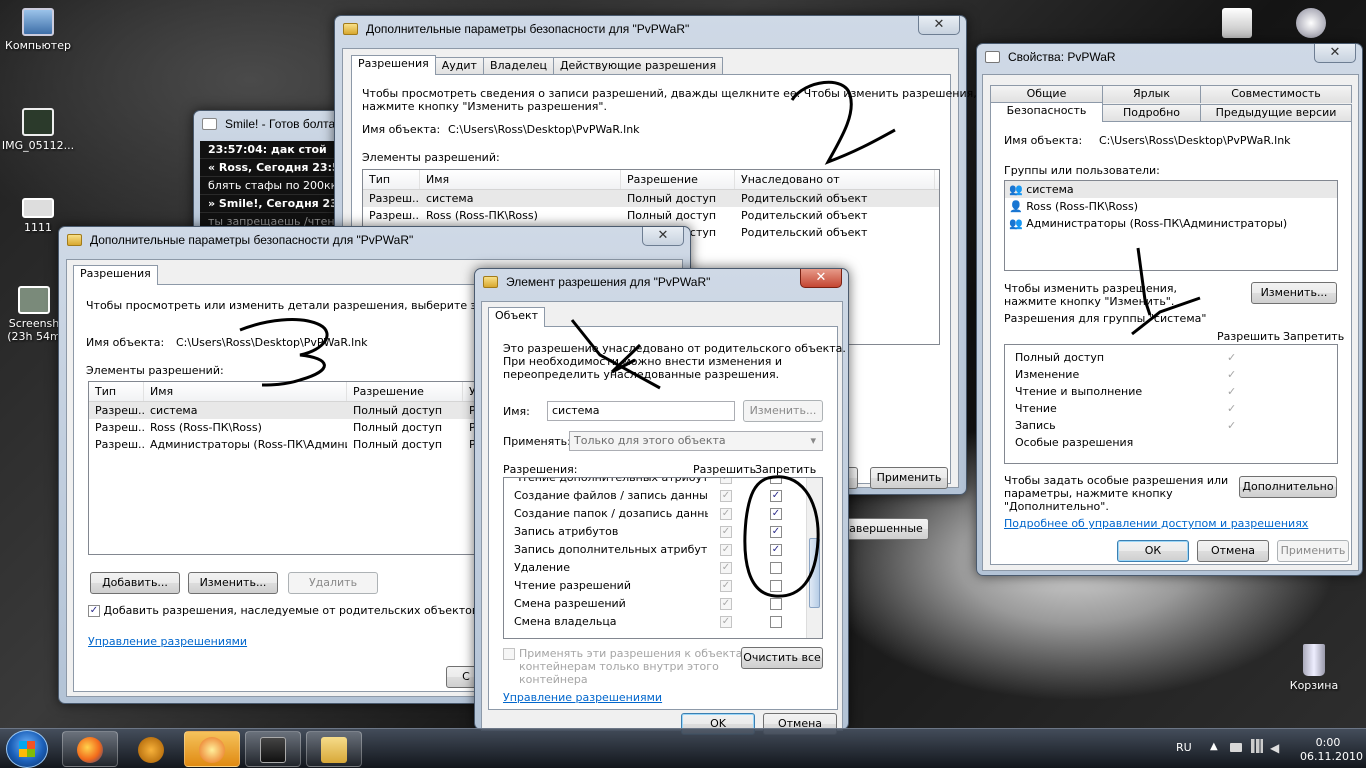  I want to click on effective-permissions-button: авершенные, so click(886, 529).